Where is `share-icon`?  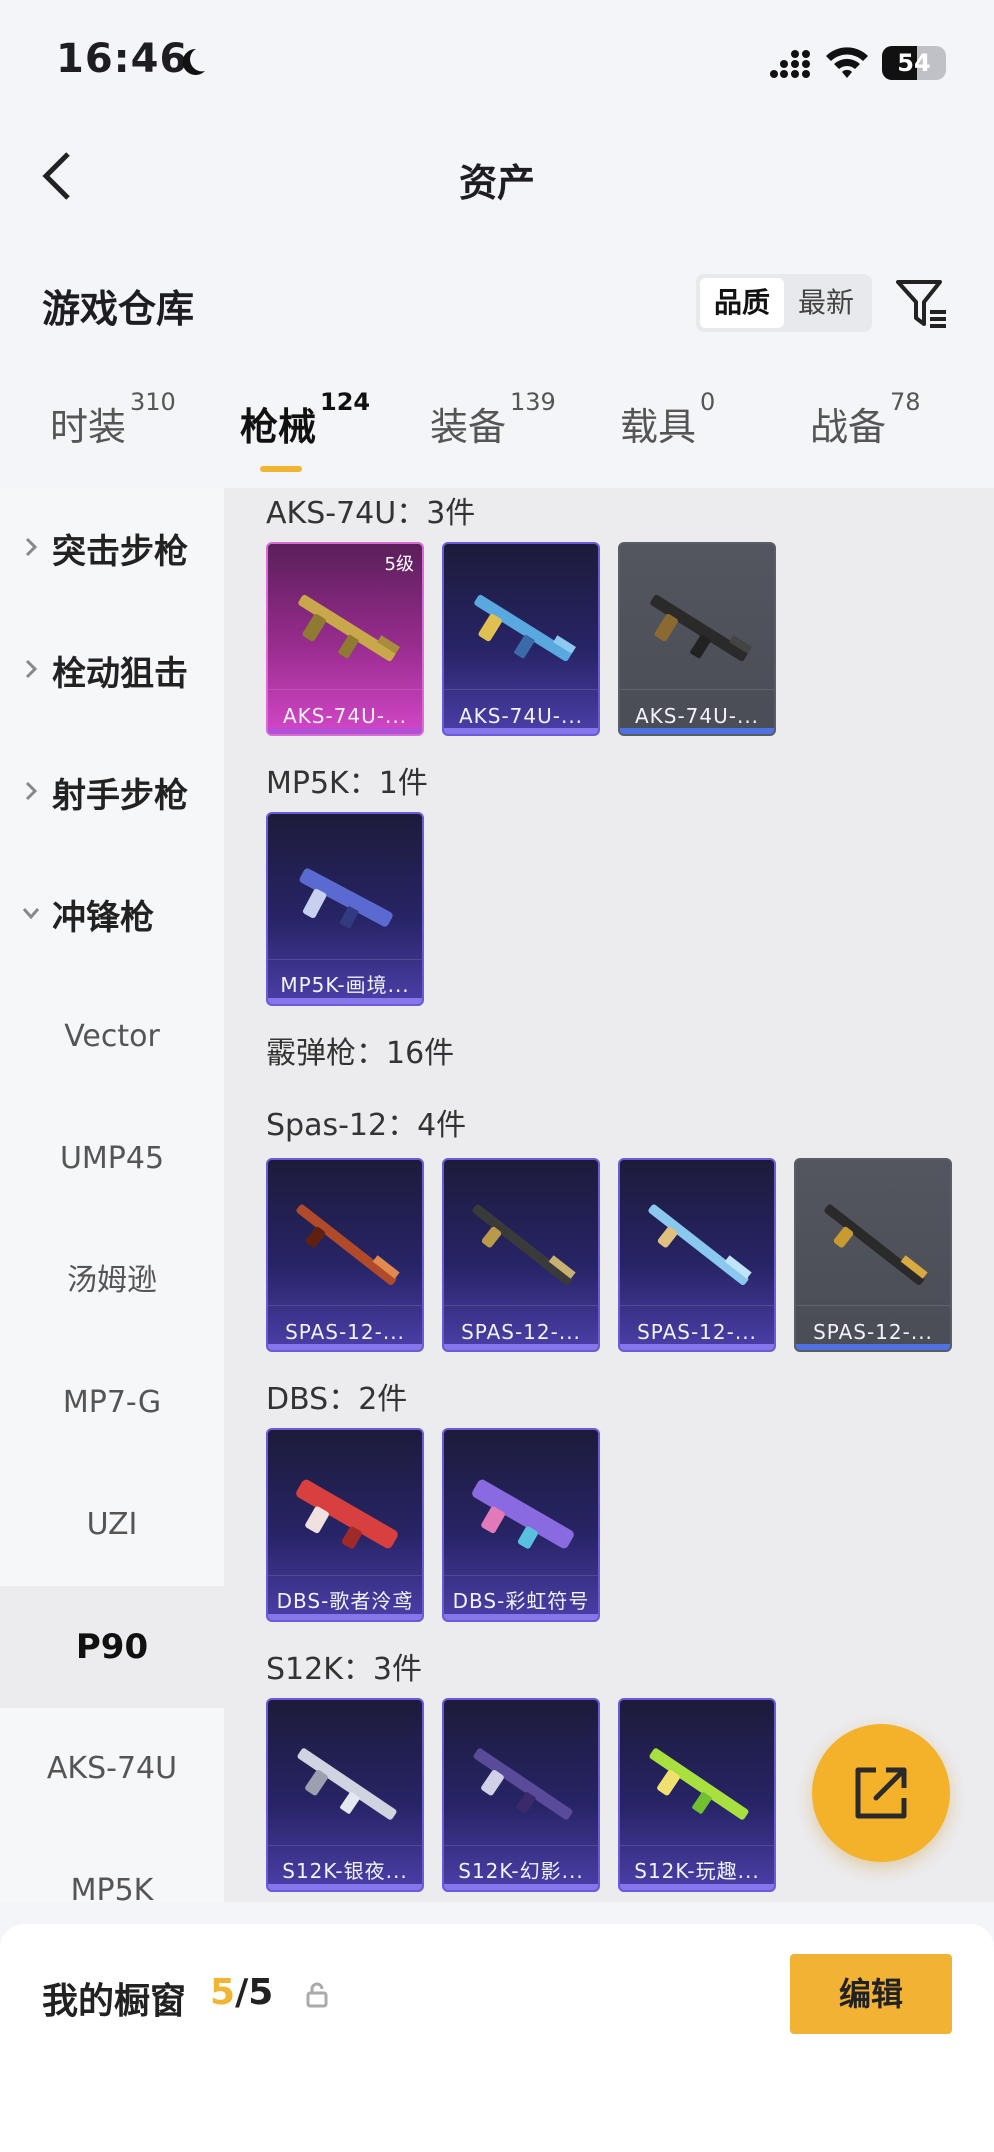
share-icon is located at coordinates (881, 1793).